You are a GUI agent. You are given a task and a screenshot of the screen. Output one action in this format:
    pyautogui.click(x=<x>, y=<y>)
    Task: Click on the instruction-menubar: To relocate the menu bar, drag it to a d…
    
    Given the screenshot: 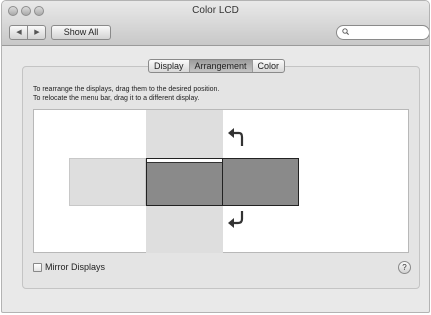 What is the action you would take?
    pyautogui.click(x=116, y=98)
    